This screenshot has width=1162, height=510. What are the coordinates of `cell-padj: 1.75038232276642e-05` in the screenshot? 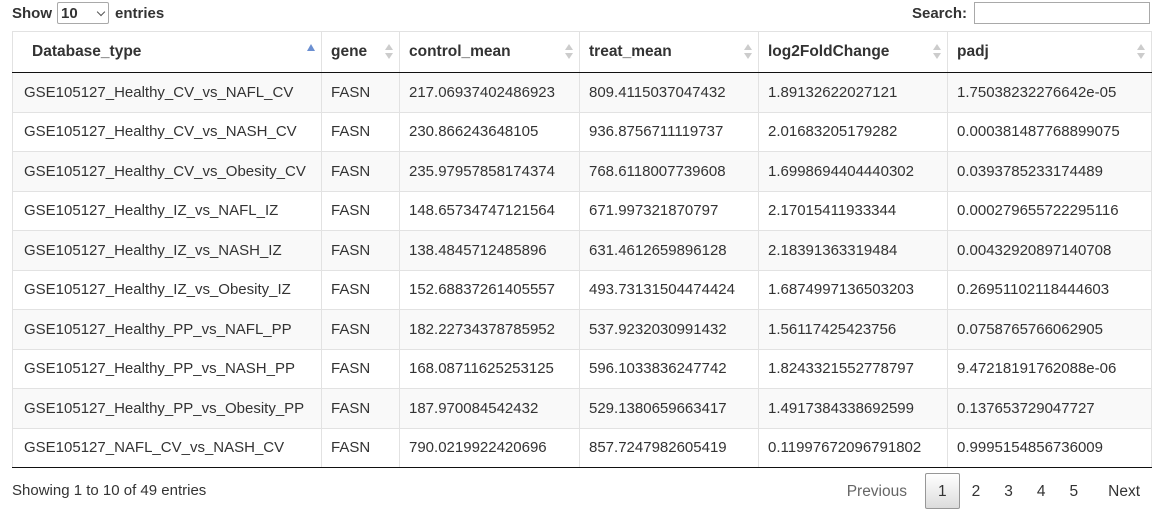 It's located at (1049, 92).